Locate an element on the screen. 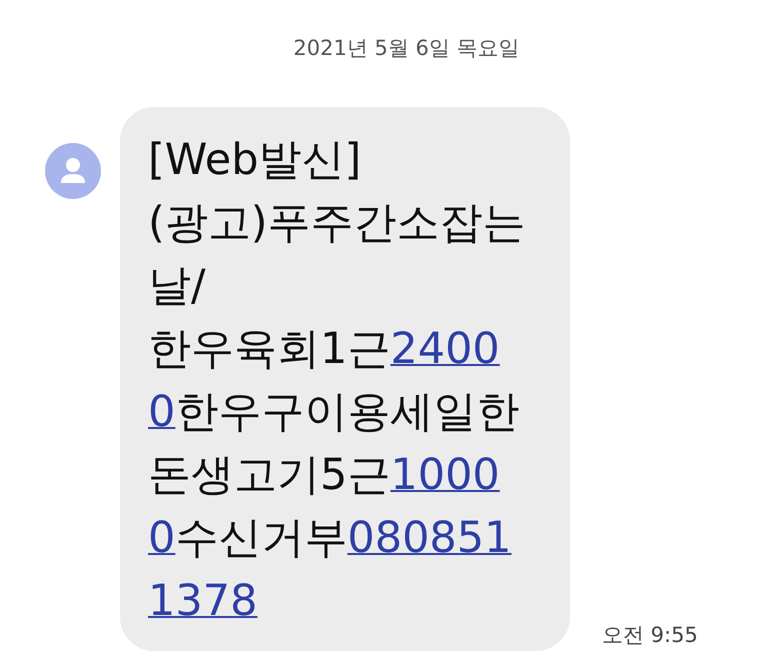 The image size is (773, 666). date-header: 2021년 5월 6일 목요일 is located at coordinates (406, 48).